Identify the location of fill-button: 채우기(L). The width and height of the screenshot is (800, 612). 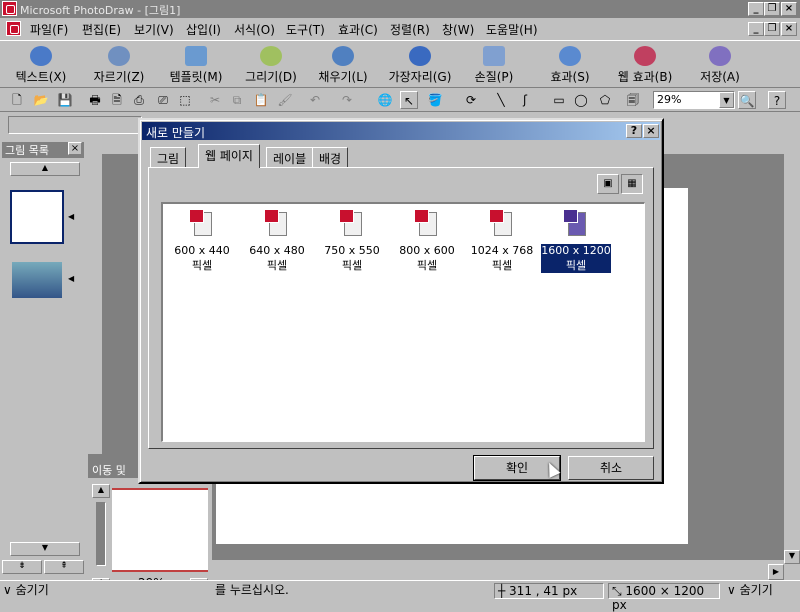
(343, 65).